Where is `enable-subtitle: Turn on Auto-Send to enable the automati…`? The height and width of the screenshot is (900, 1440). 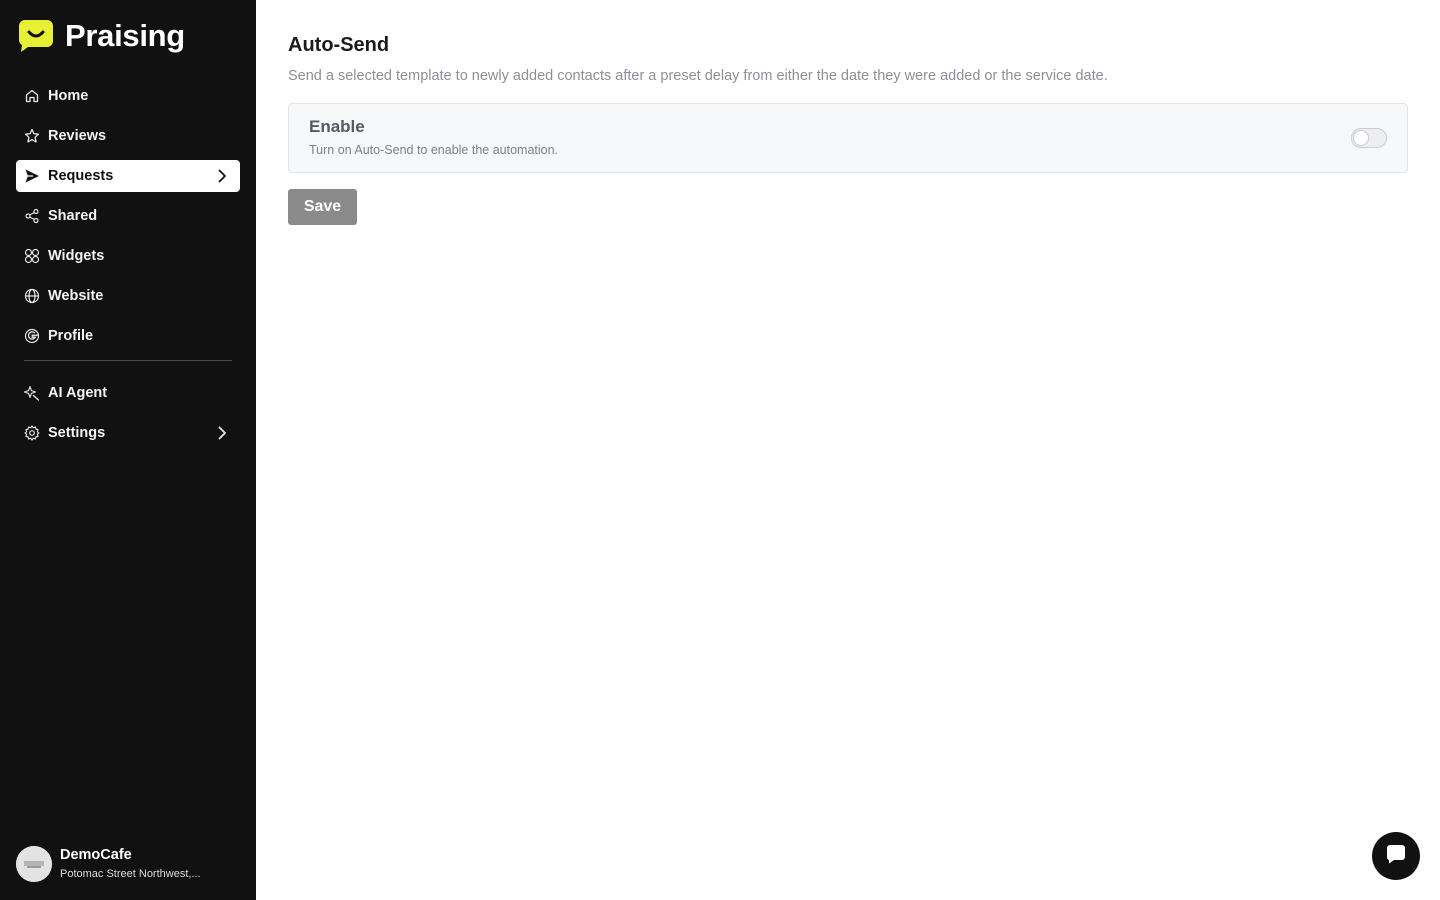
enable-subtitle: Turn on Auto-Send to enable the automati… is located at coordinates (434, 150).